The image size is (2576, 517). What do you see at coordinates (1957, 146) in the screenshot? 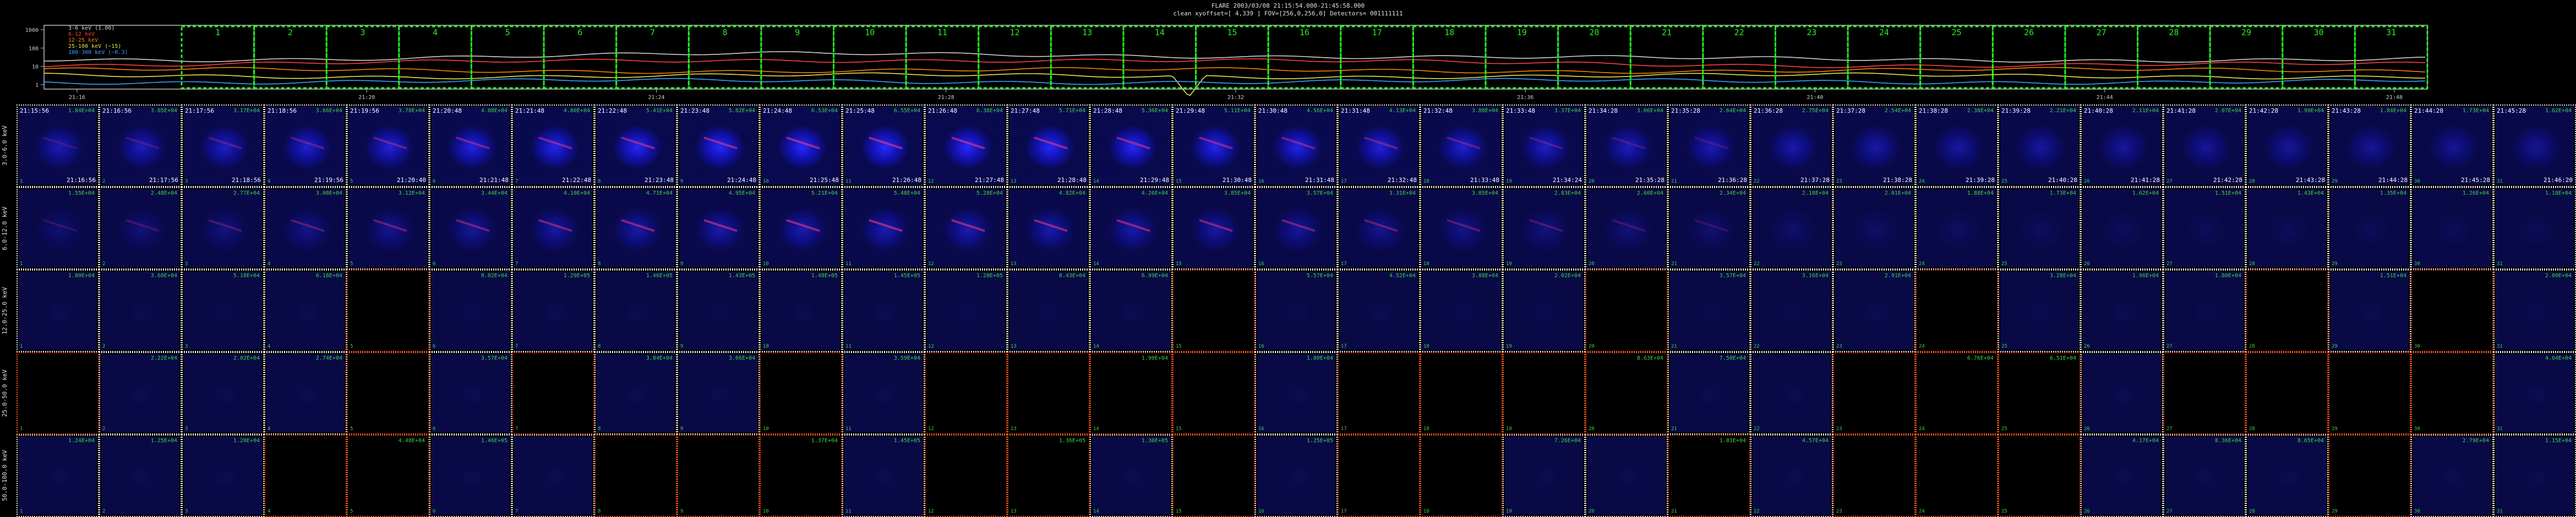
I see `image-panel: 21:38:28 21:39:28 2.38E+04 24` at bounding box center [1957, 146].